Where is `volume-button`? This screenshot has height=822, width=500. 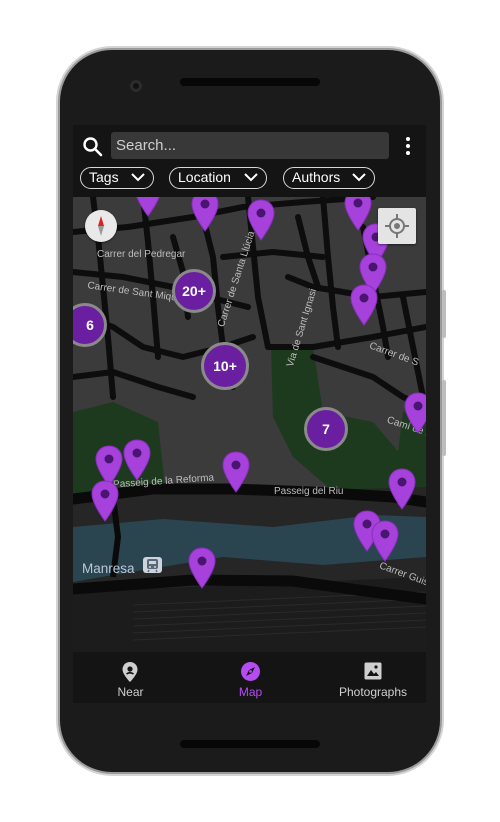 volume-button is located at coordinates (444, 314).